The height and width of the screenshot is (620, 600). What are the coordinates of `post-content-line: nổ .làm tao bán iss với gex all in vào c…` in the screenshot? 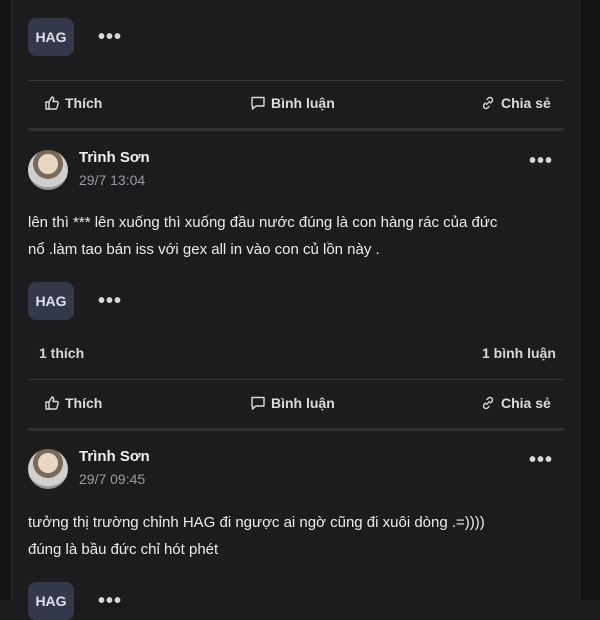 It's located at (204, 249).